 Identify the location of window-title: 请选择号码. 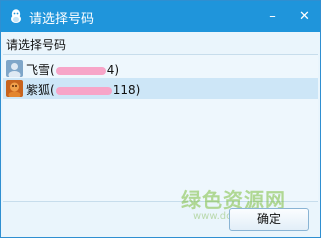
(62, 19).